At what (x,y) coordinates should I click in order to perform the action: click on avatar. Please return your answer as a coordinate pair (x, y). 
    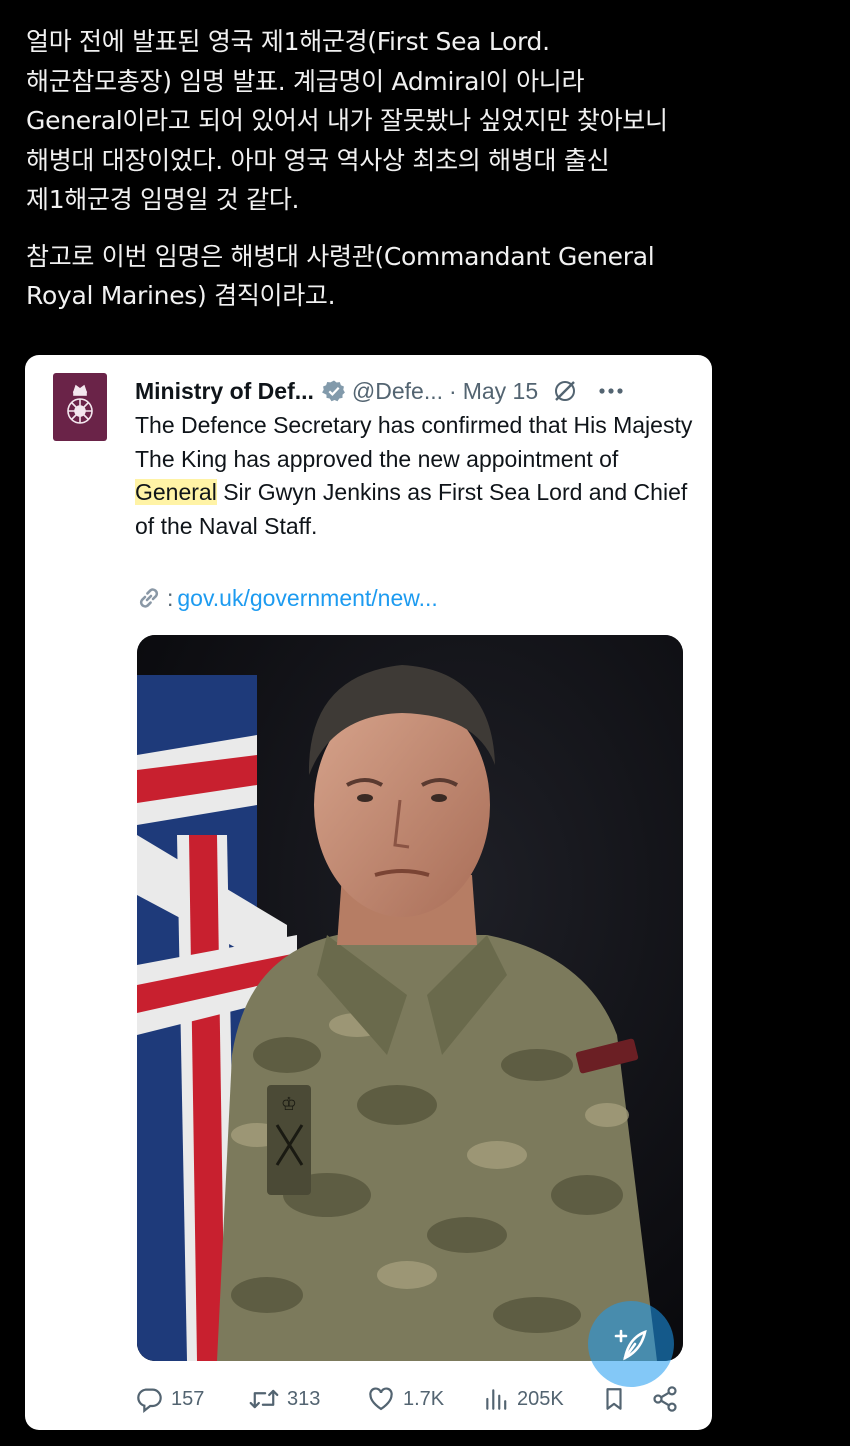
    Looking at the image, I should click on (80, 407).